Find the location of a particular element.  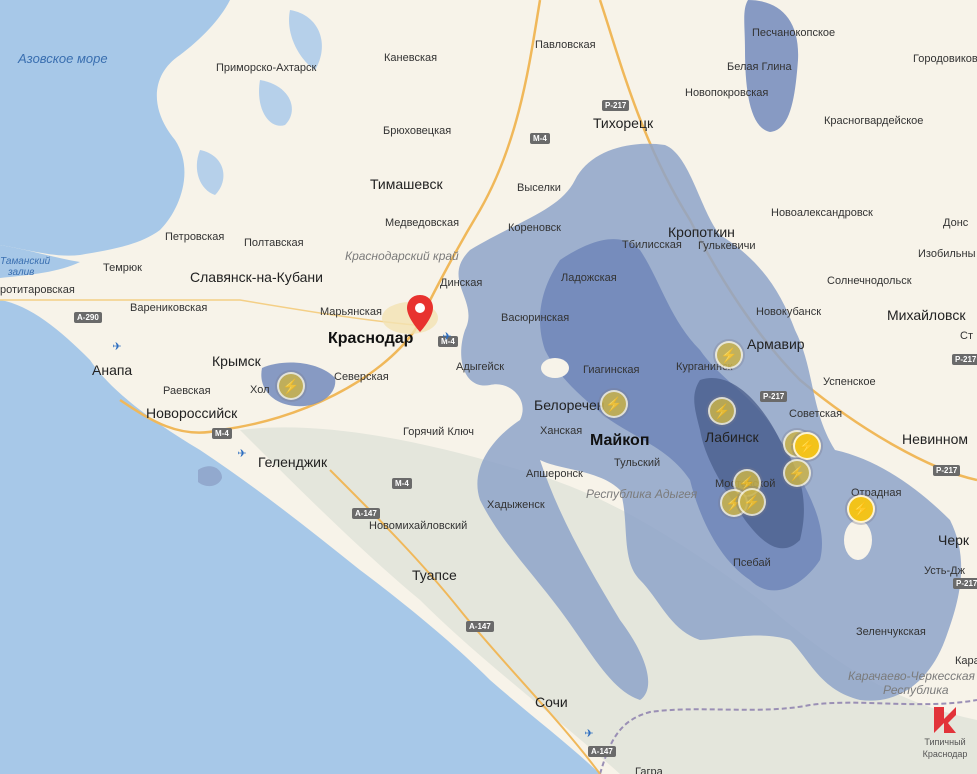

road-sign-a290: А-290 is located at coordinates (88, 317).